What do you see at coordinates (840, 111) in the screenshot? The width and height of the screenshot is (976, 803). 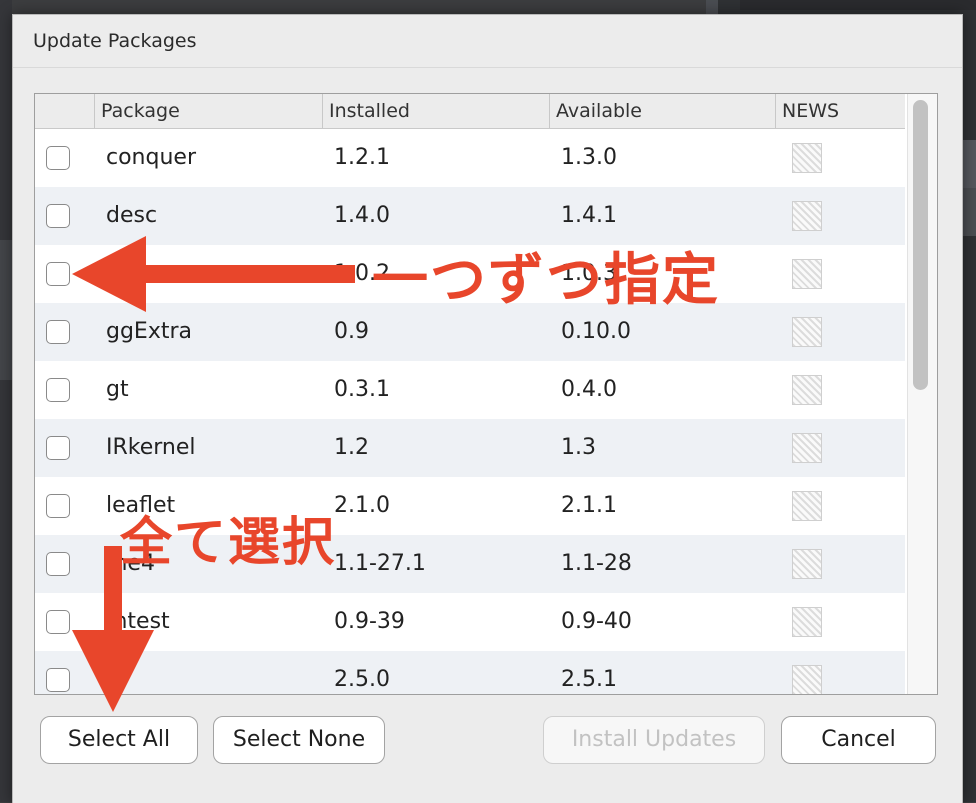 I see `header-news: NEWS` at bounding box center [840, 111].